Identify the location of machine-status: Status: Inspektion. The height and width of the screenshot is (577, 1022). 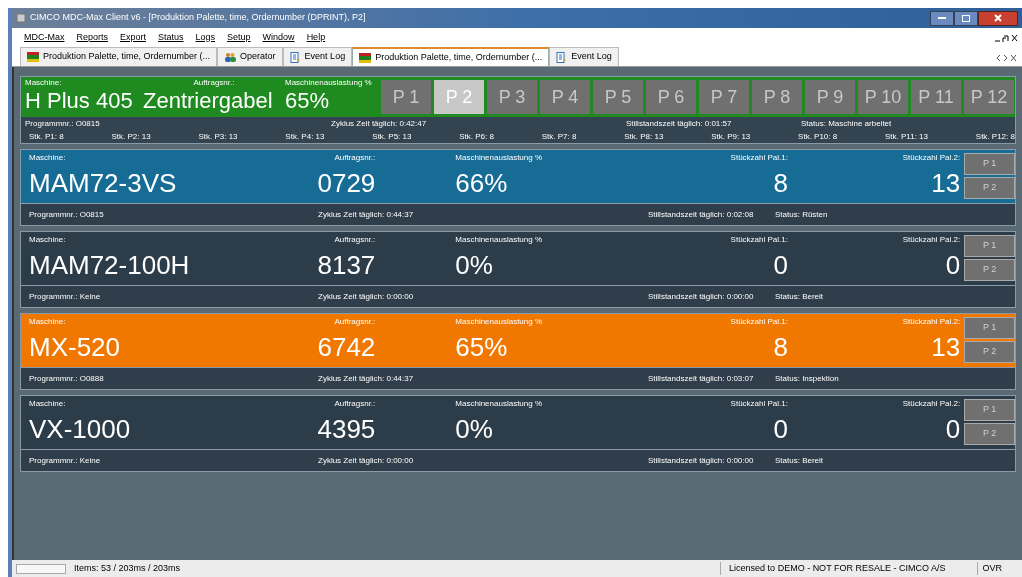
(807, 378).